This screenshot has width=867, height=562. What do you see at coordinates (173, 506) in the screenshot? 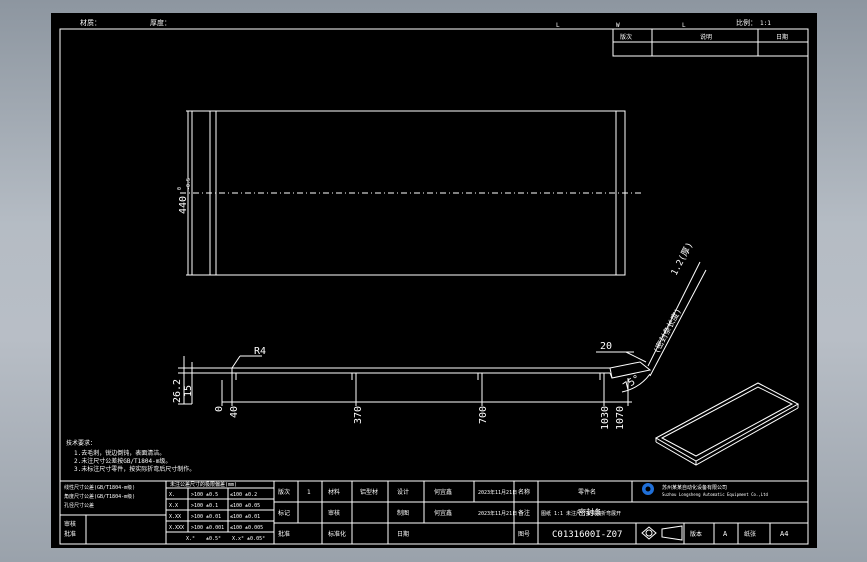
I see `tol-r1-c0: X.X` at bounding box center [173, 506].